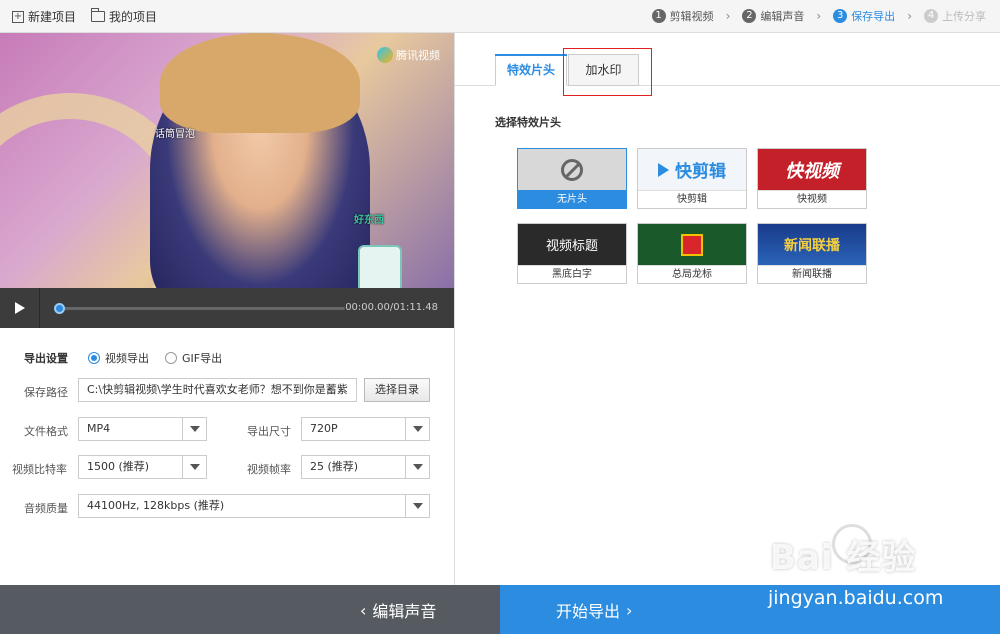  Describe the element at coordinates (260, 83) in the screenshot. I see `video-subject-hair` at that location.